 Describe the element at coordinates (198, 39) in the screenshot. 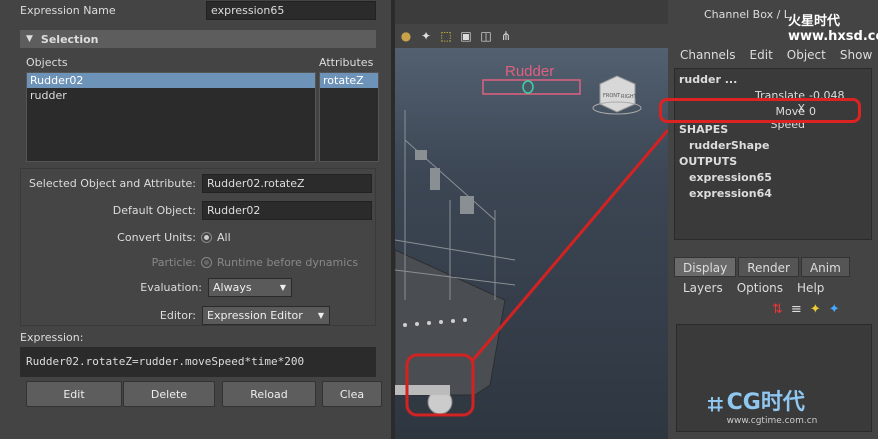

I see `selection-section-header: ▼ Selection` at that location.